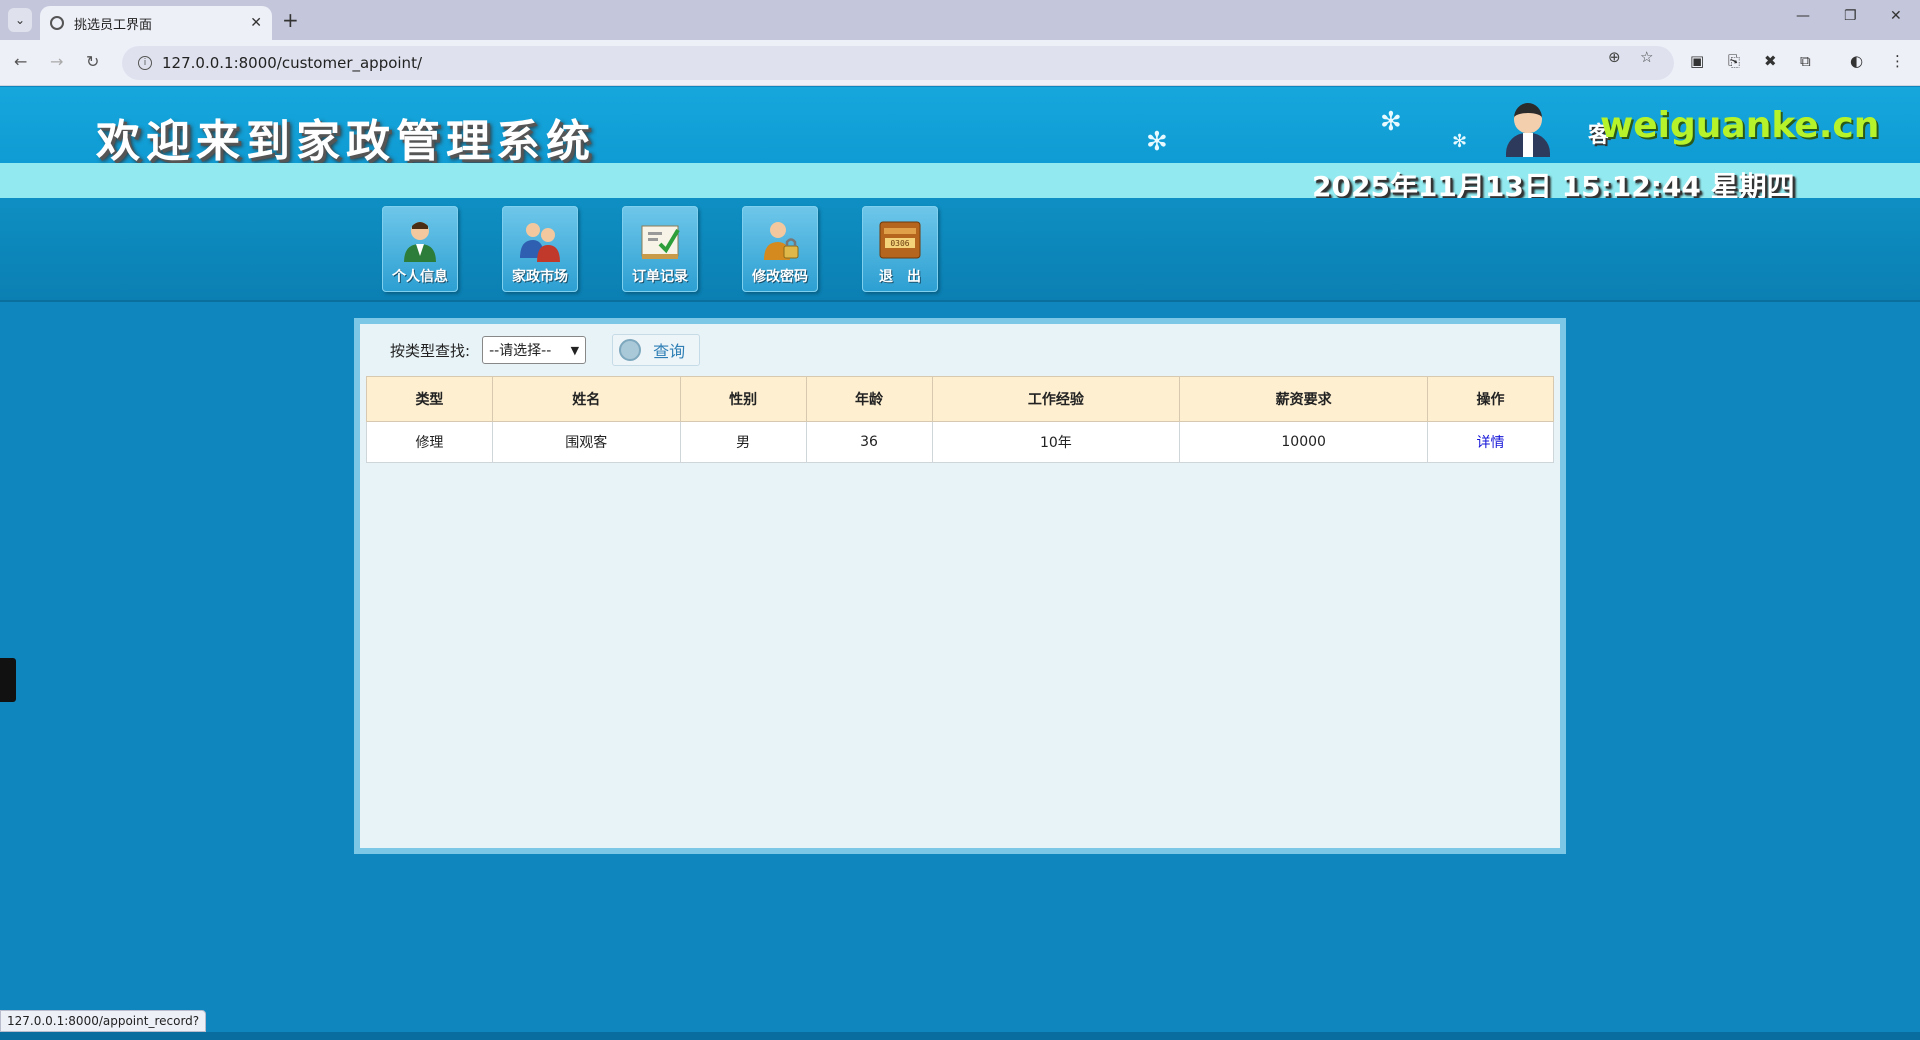 The image size is (1920, 1040). I want to click on close-tab-icon: ✕, so click(256, 23).